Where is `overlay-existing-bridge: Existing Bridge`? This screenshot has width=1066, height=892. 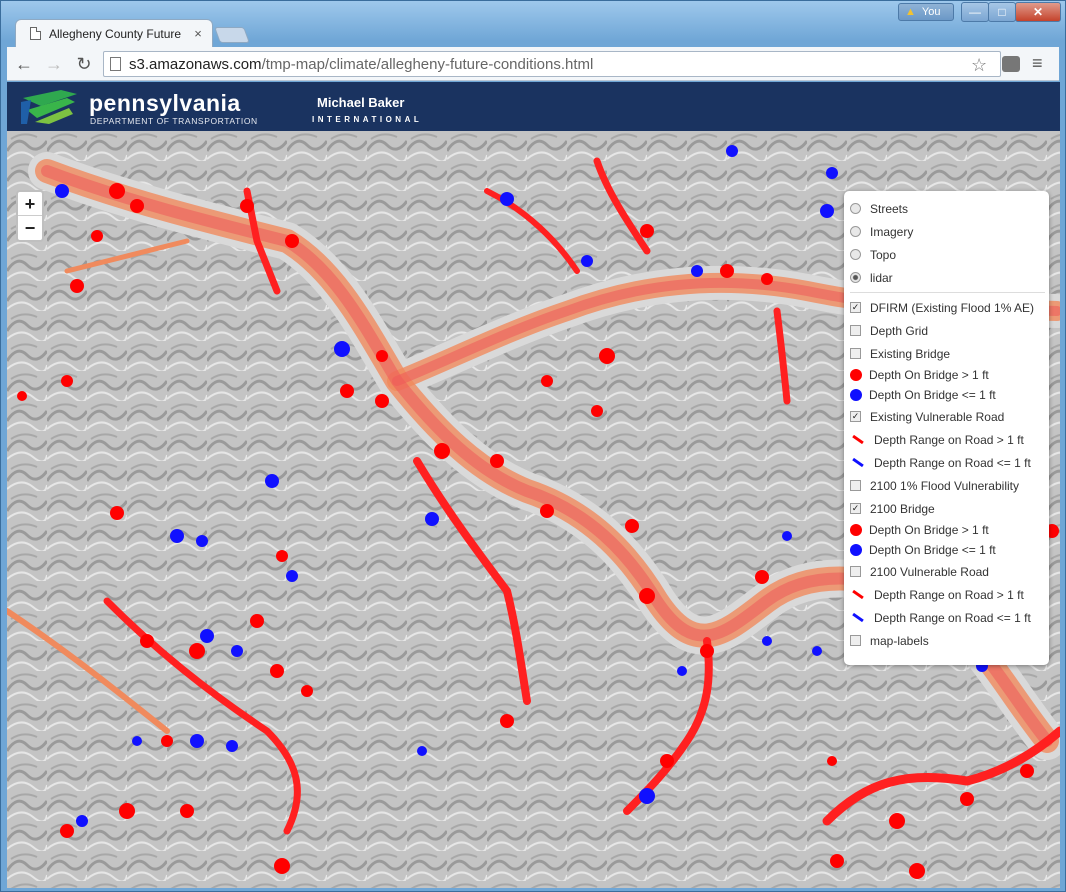 overlay-existing-bridge: Existing Bridge is located at coordinates (947, 353).